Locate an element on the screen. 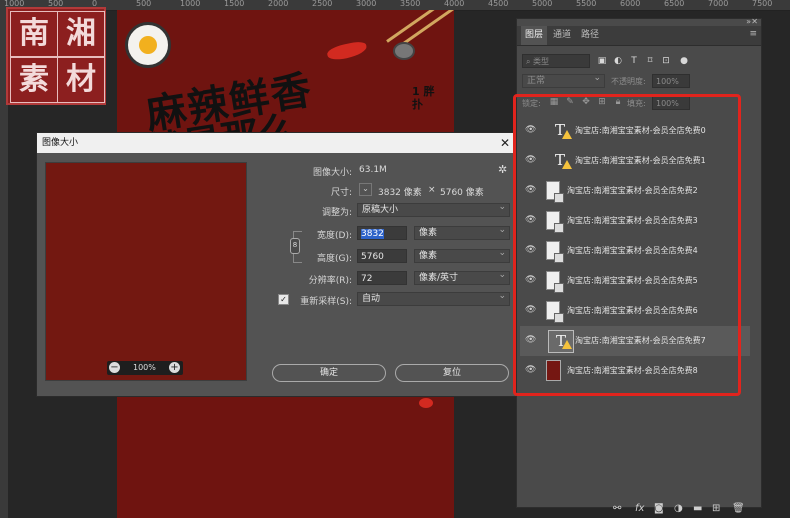 Image resolution: width=790 pixels, height=518 pixels. width-input-value: 3832 is located at coordinates (372, 234).